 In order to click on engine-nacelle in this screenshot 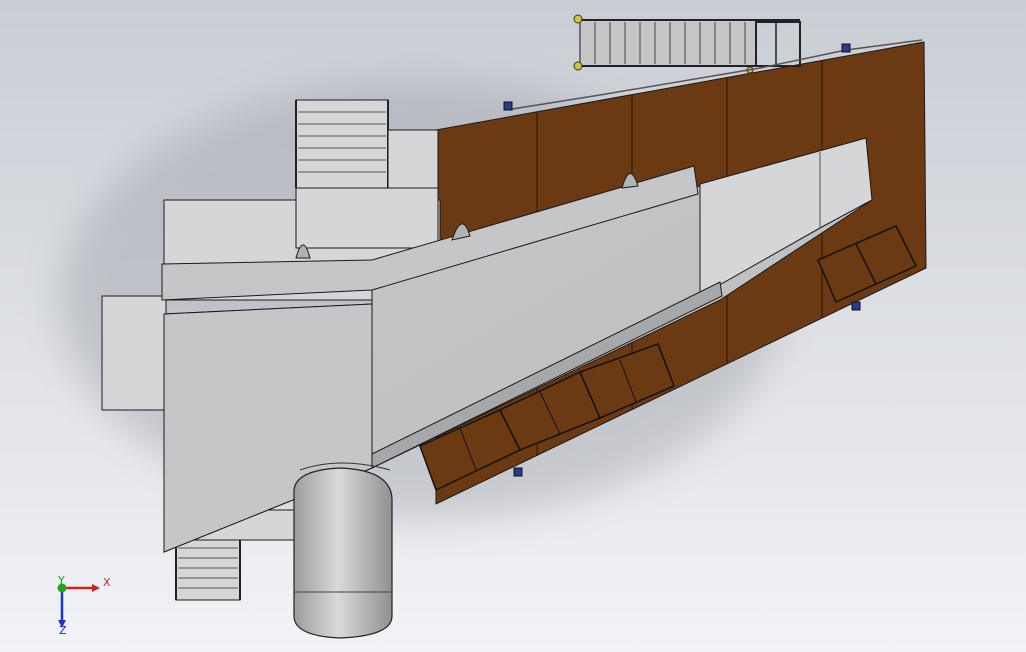, I will do `click(343, 550)`.